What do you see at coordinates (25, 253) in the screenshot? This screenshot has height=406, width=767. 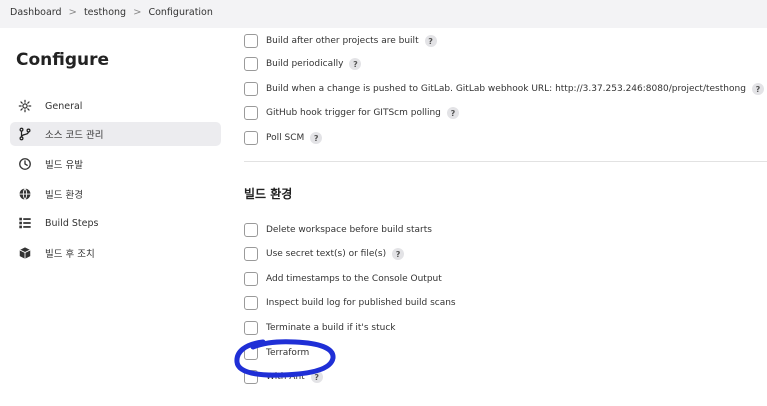 I see `package-icon` at bounding box center [25, 253].